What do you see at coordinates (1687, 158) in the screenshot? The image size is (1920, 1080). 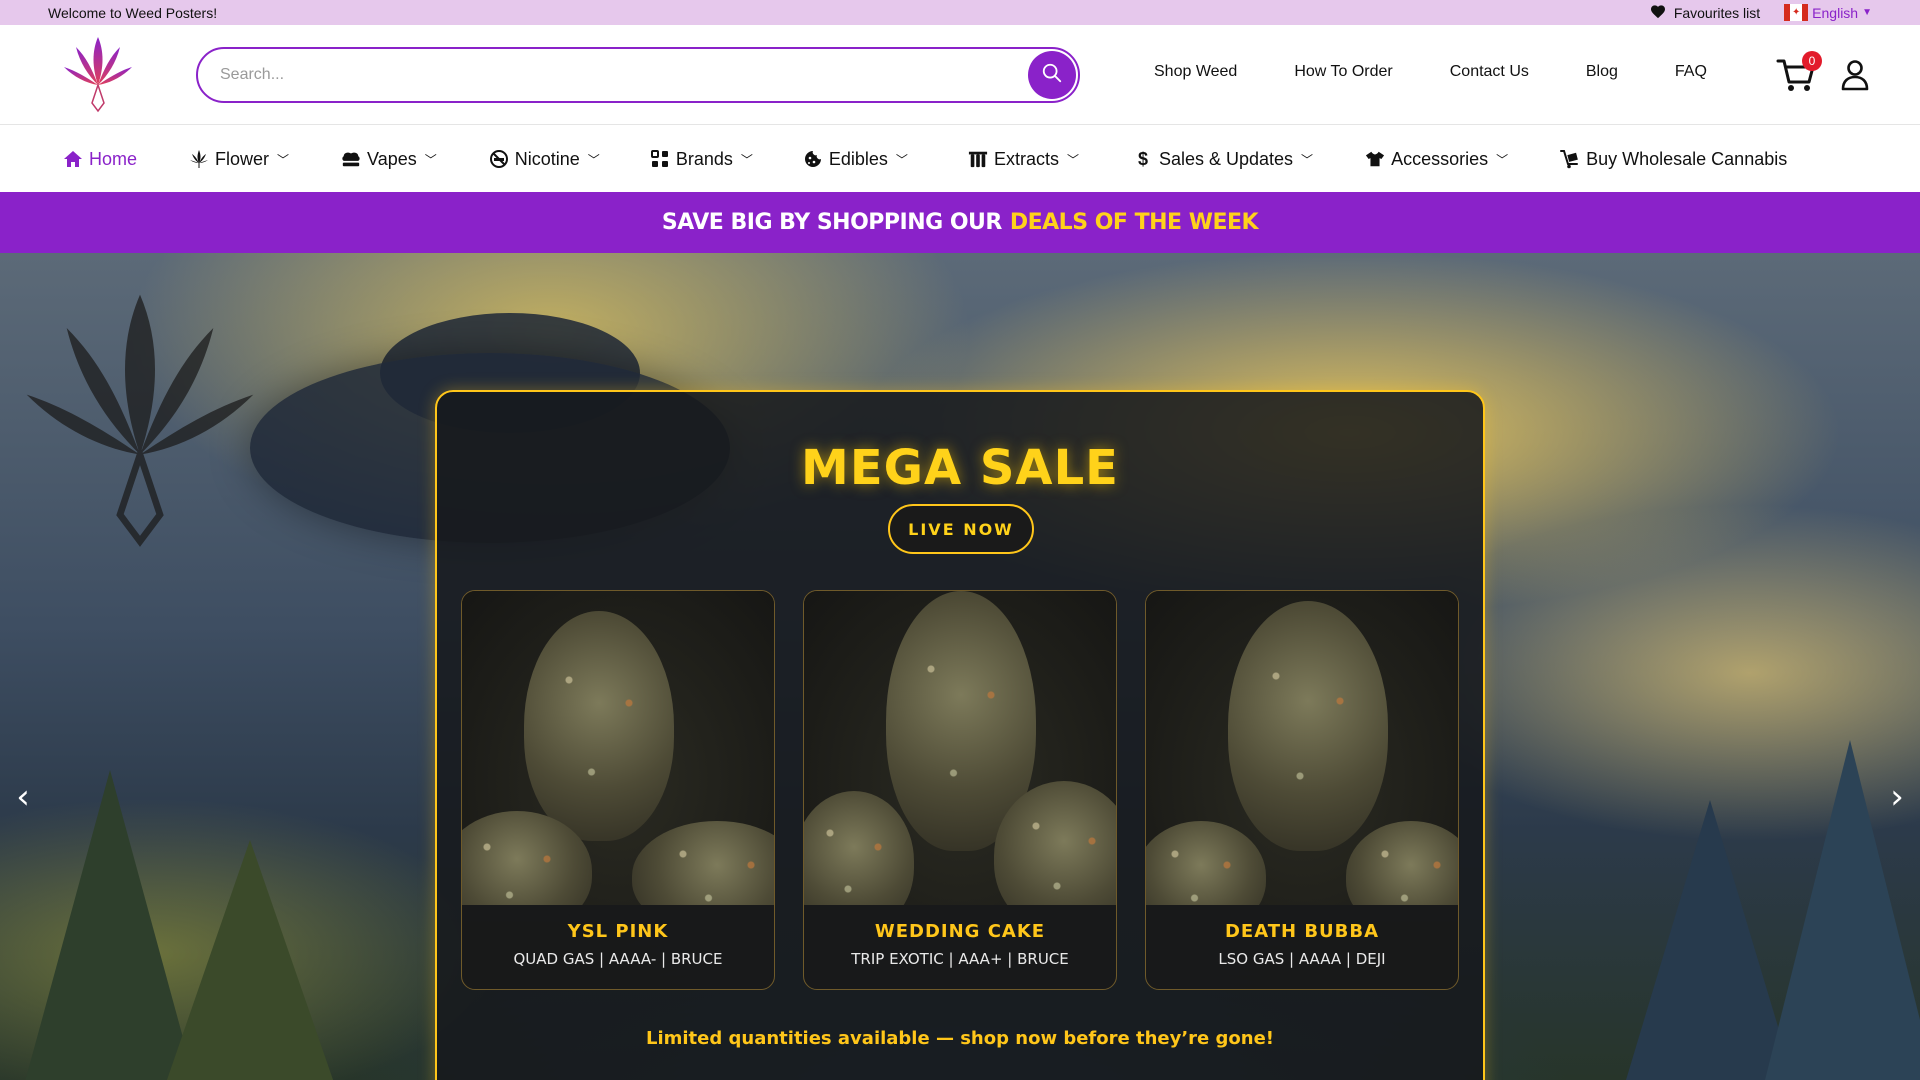 I see `category-wholesale-label: Buy Wholesale Cannabis` at bounding box center [1687, 158].